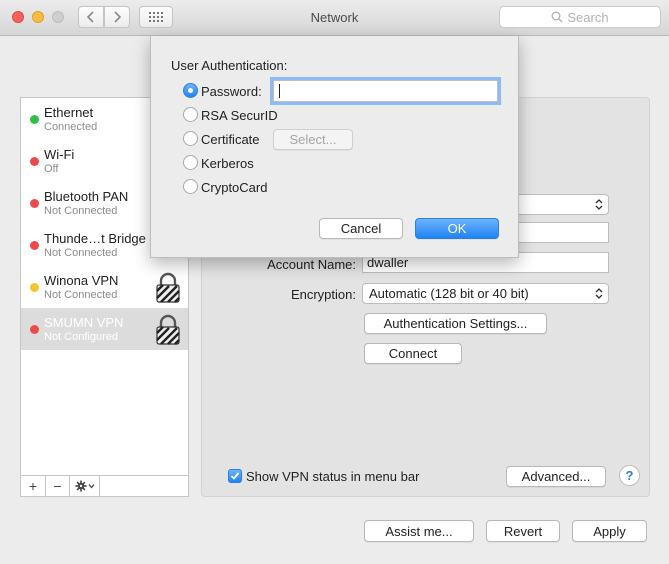 The image size is (669, 564). I want to click on radio-certificate-label: Certificate, so click(230, 139).